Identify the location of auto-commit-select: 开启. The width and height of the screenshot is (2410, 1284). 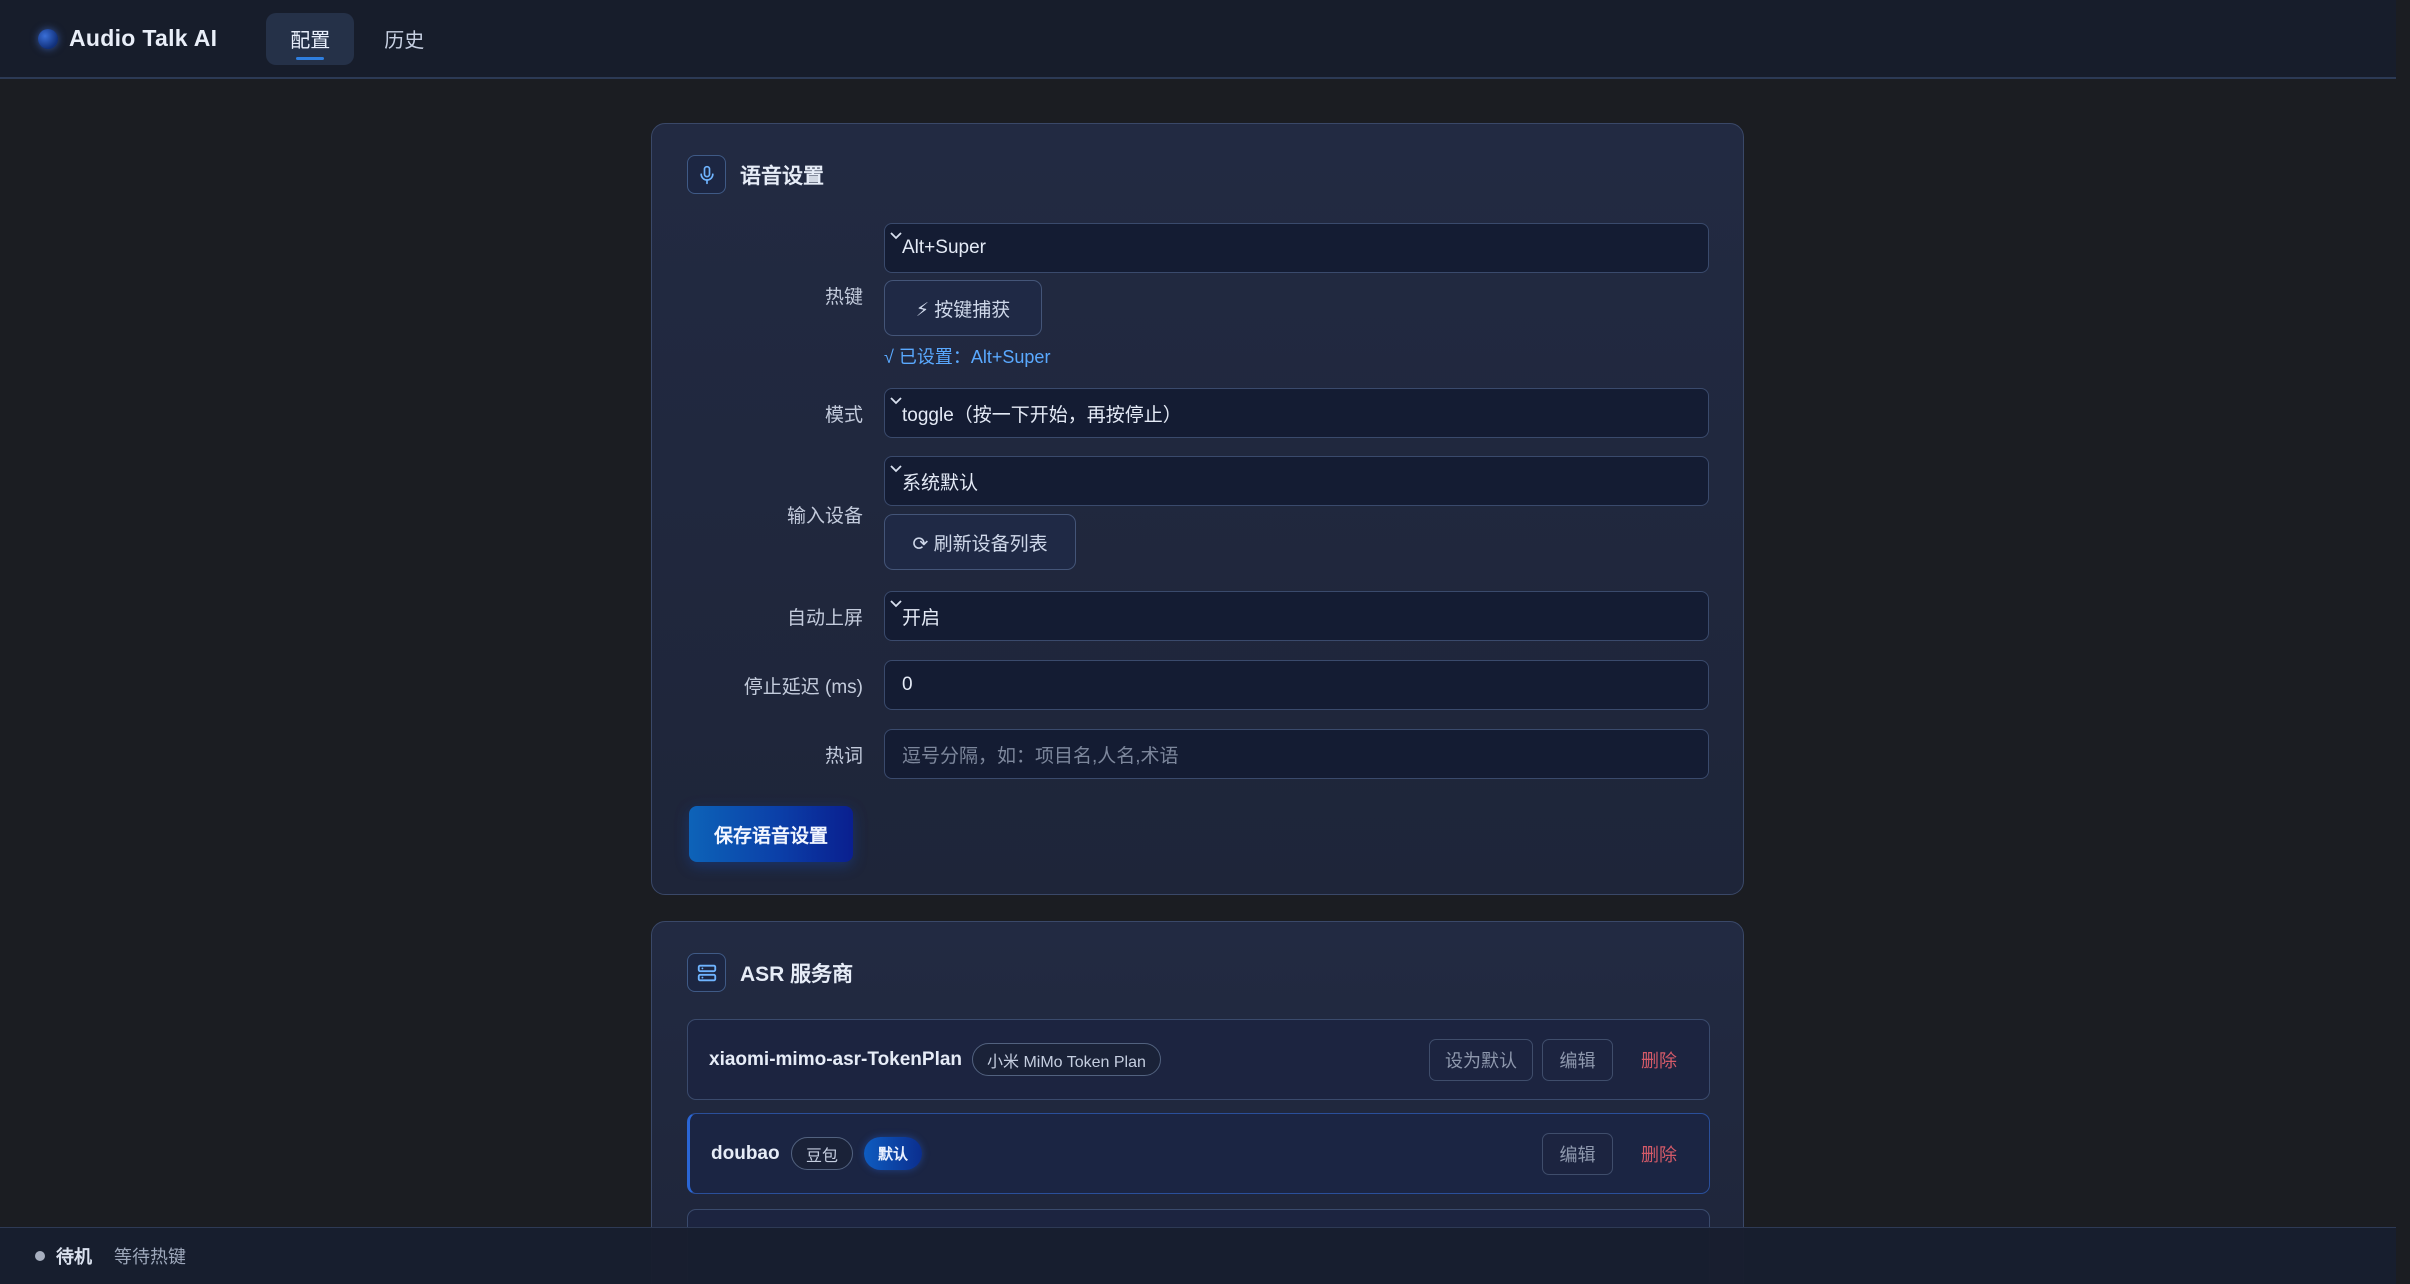
(1296, 616).